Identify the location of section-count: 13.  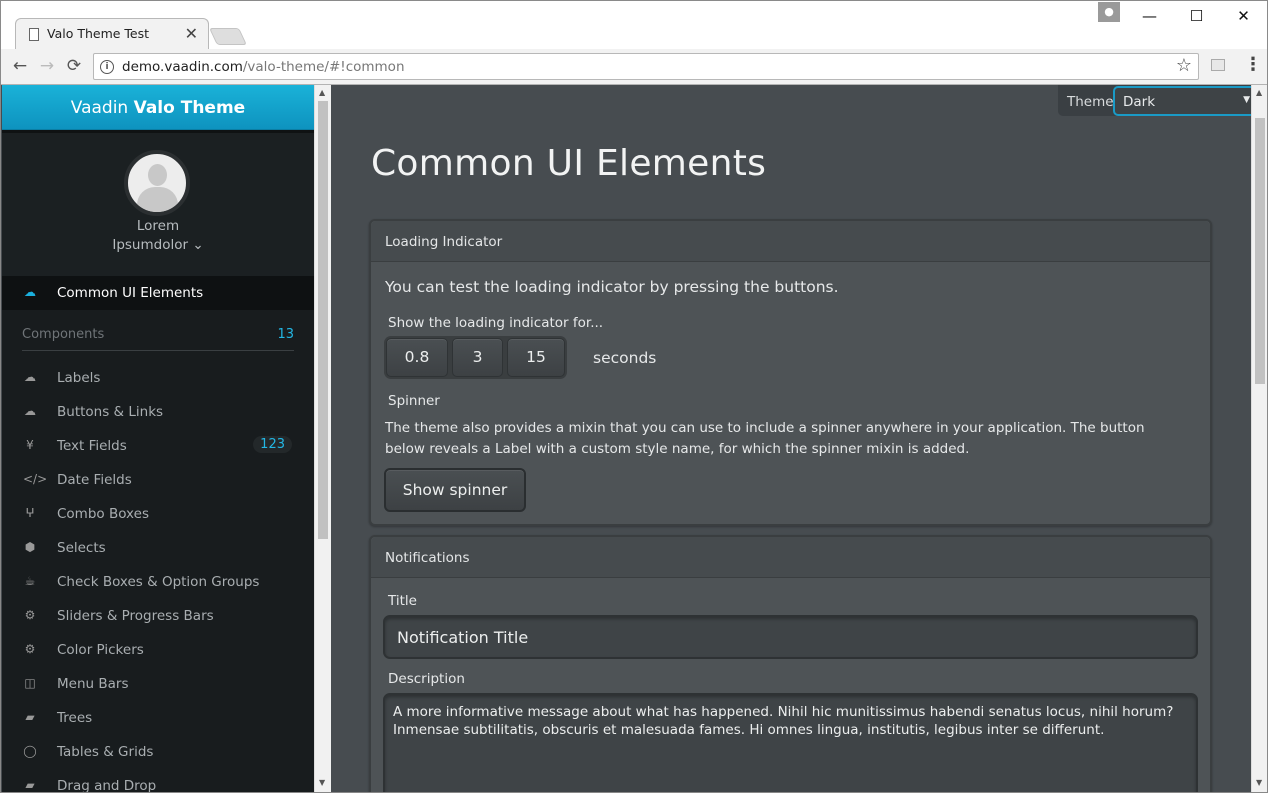
(285, 334).